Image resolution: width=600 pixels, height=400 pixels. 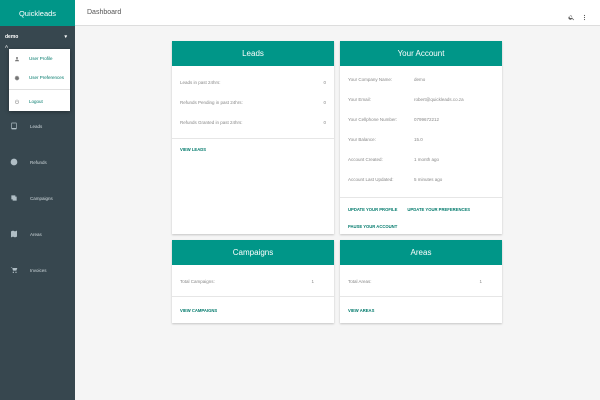 I want to click on sidebar-item-invoices: Invoices, so click(x=37, y=270).